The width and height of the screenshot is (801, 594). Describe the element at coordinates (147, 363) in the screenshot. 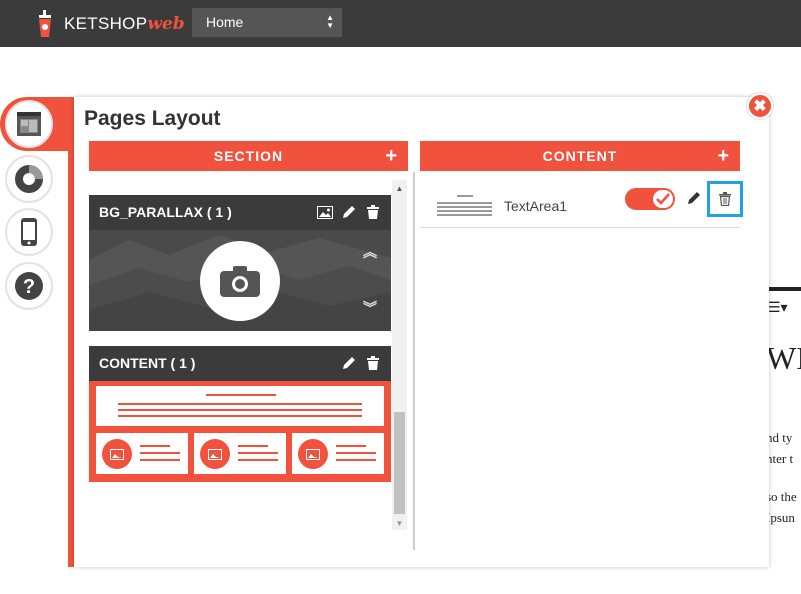

I see `section-item-title: CONTENT ( 1 )` at that location.